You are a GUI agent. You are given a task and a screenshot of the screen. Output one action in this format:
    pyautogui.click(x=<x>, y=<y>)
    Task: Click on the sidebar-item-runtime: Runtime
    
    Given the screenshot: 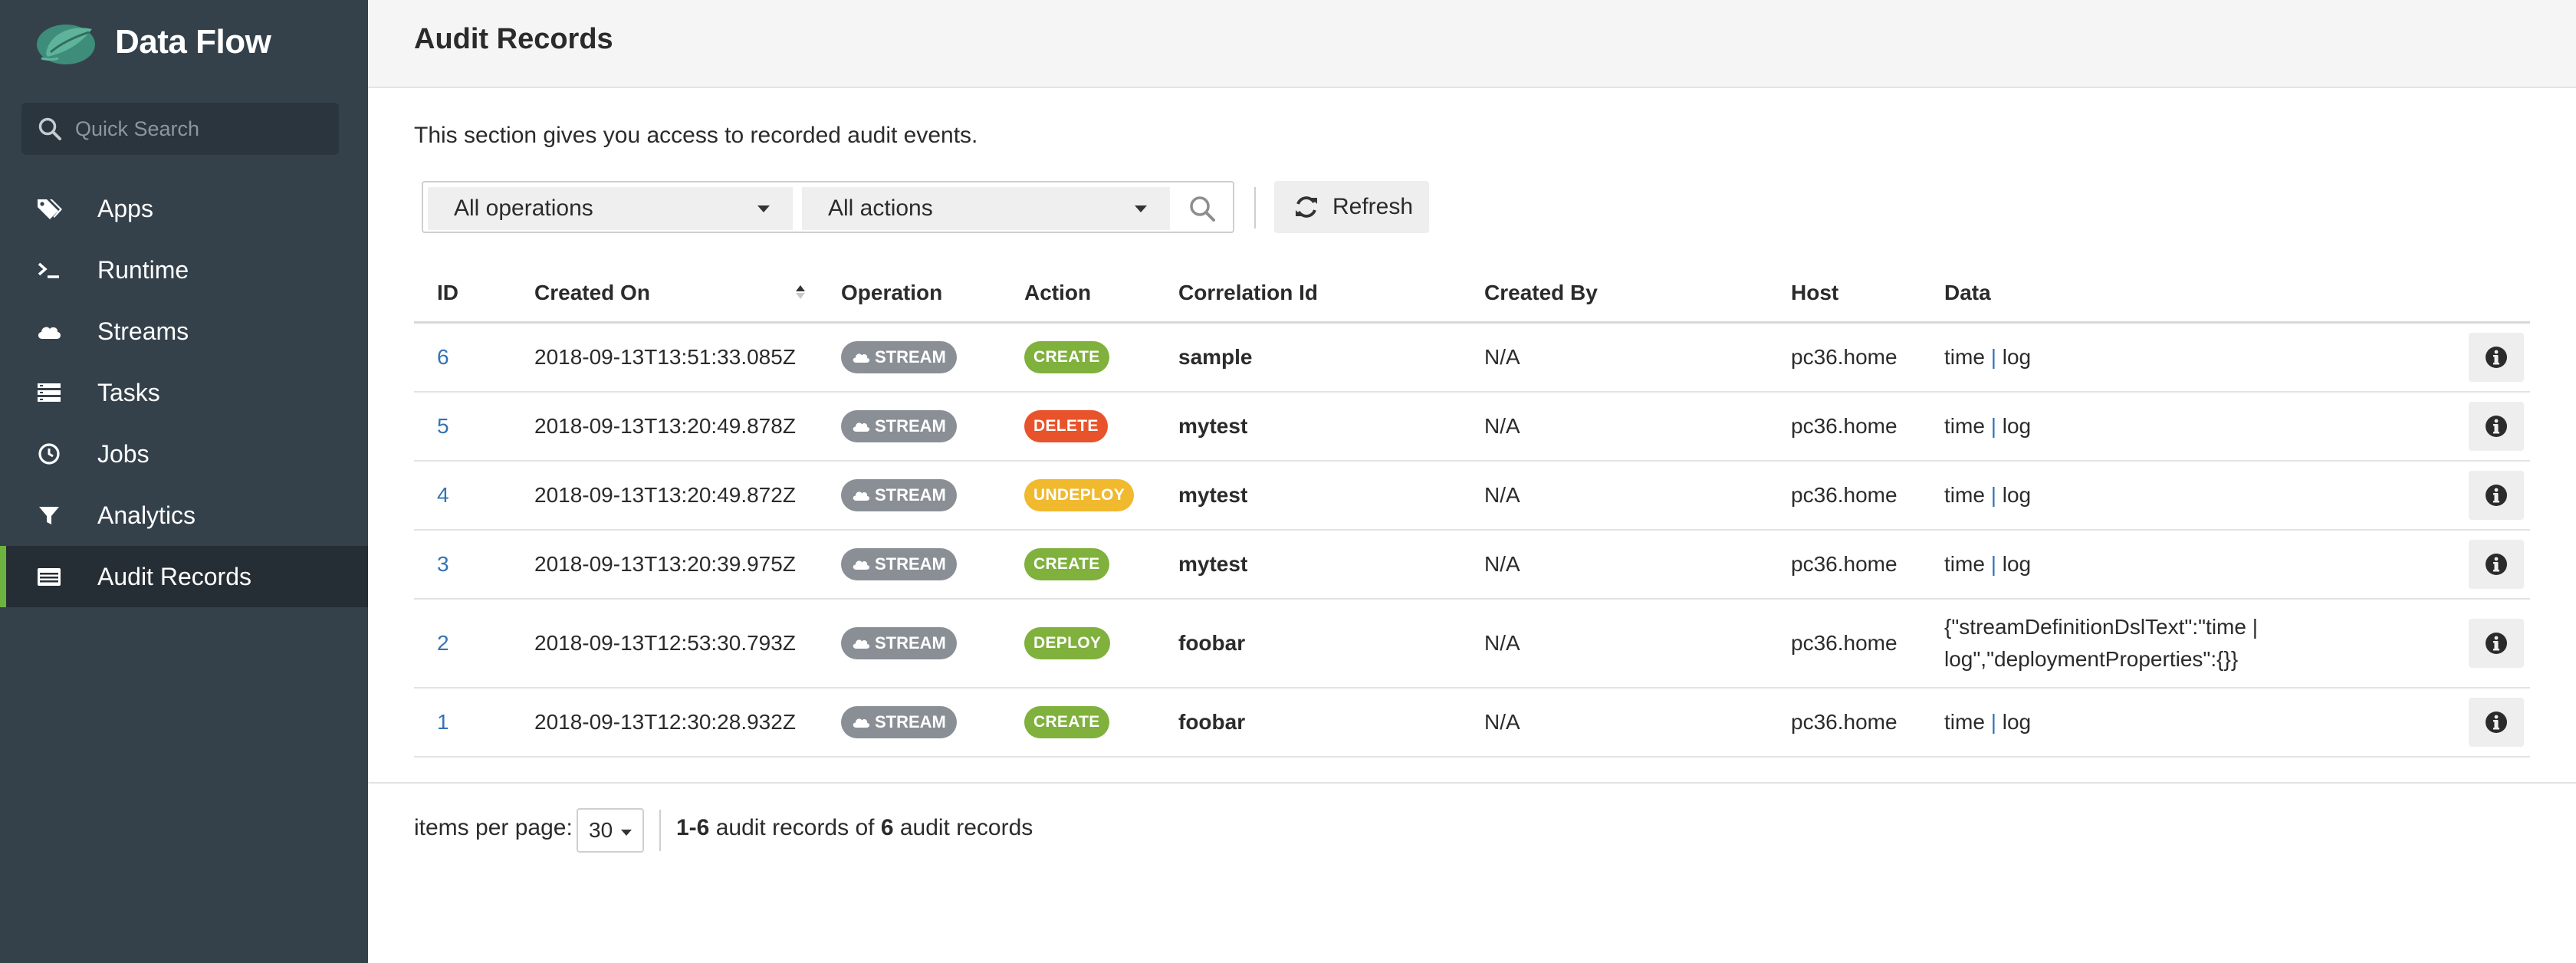 What is the action you would take?
    pyautogui.click(x=184, y=270)
    